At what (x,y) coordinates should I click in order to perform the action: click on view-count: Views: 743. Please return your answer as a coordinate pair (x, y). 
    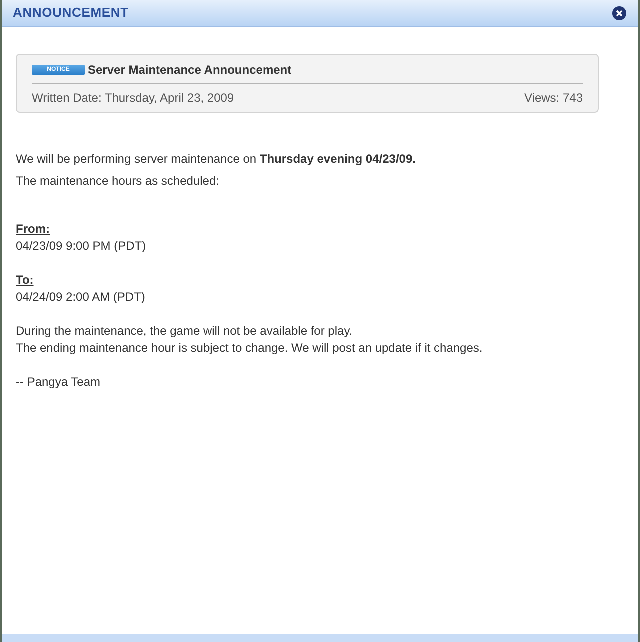
    Looking at the image, I should click on (553, 98).